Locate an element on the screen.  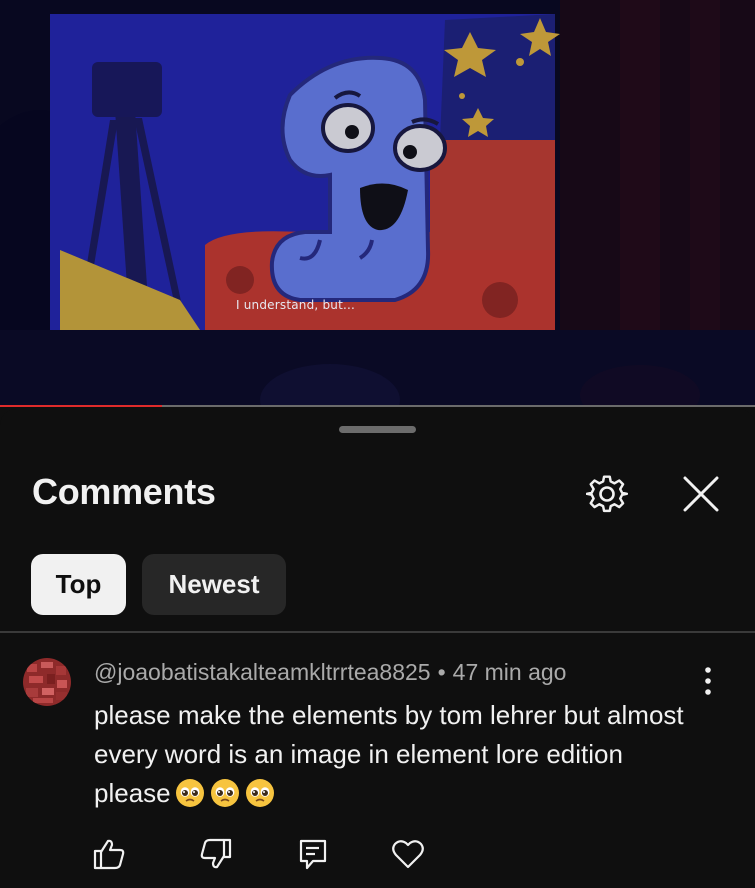
heart-icon is located at coordinates (408, 854).